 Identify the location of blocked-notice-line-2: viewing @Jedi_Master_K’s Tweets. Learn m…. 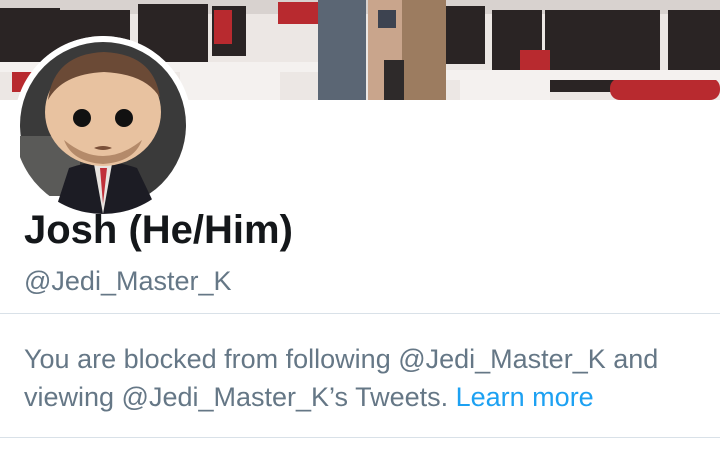
(369, 397).